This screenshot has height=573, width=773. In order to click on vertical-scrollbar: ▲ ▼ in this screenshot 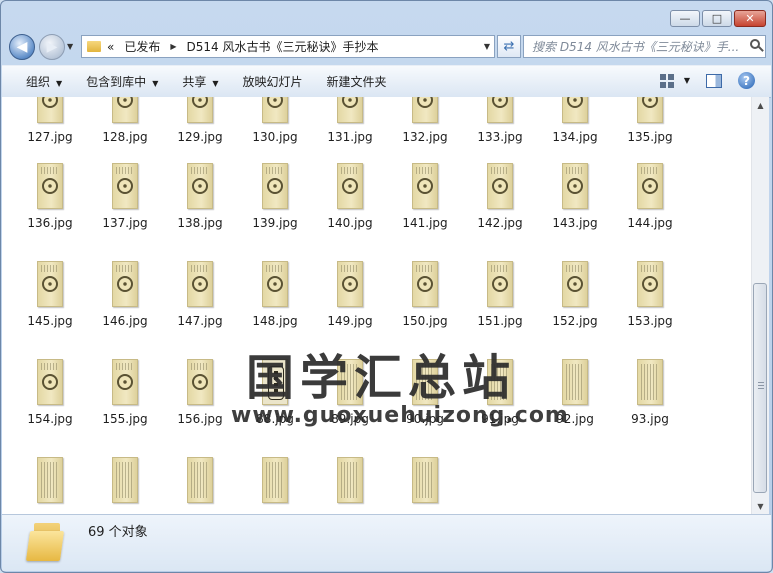, I will do `click(760, 305)`.